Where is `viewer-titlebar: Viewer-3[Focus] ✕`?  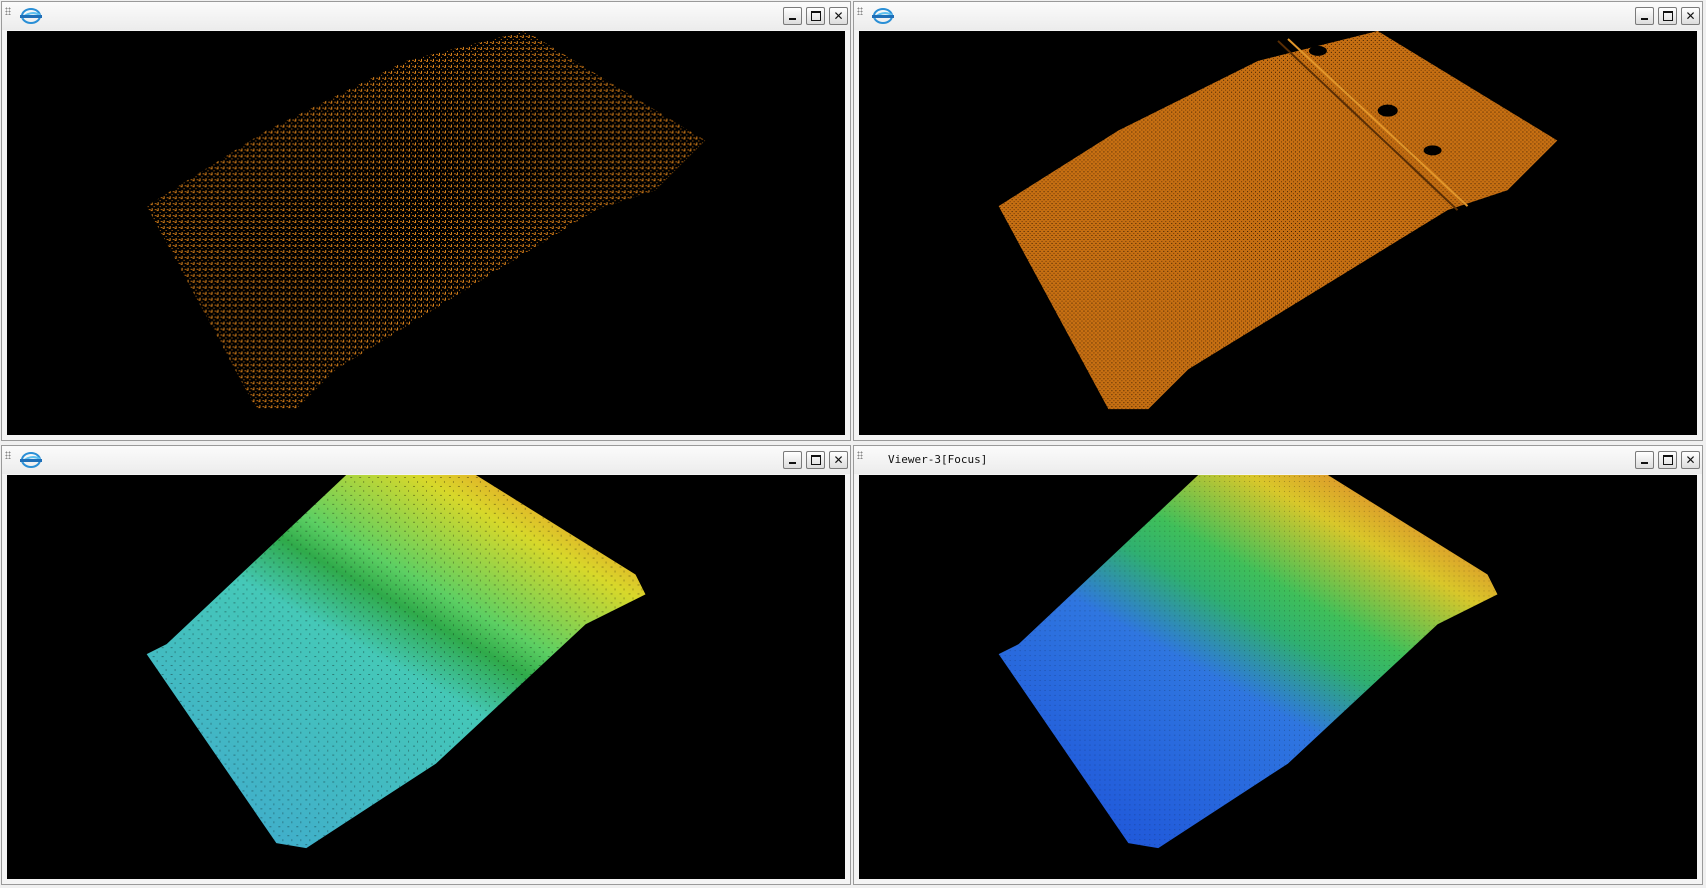
viewer-titlebar: Viewer-3[Focus] ✕ is located at coordinates (1278, 460).